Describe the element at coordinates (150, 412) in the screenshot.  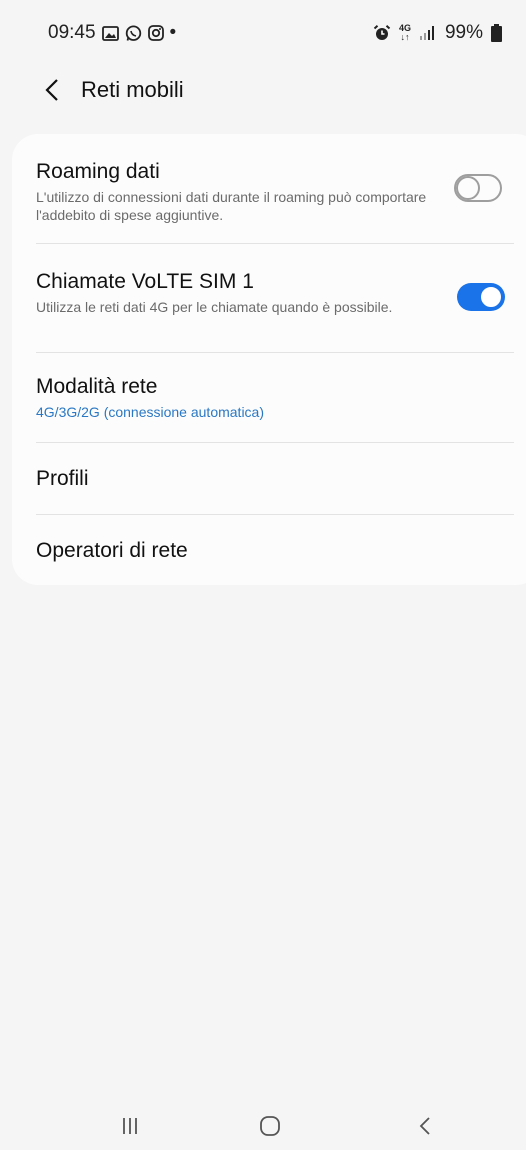
I see `network-mode-value: 4G/3G/2G (connessione automatica)` at that location.